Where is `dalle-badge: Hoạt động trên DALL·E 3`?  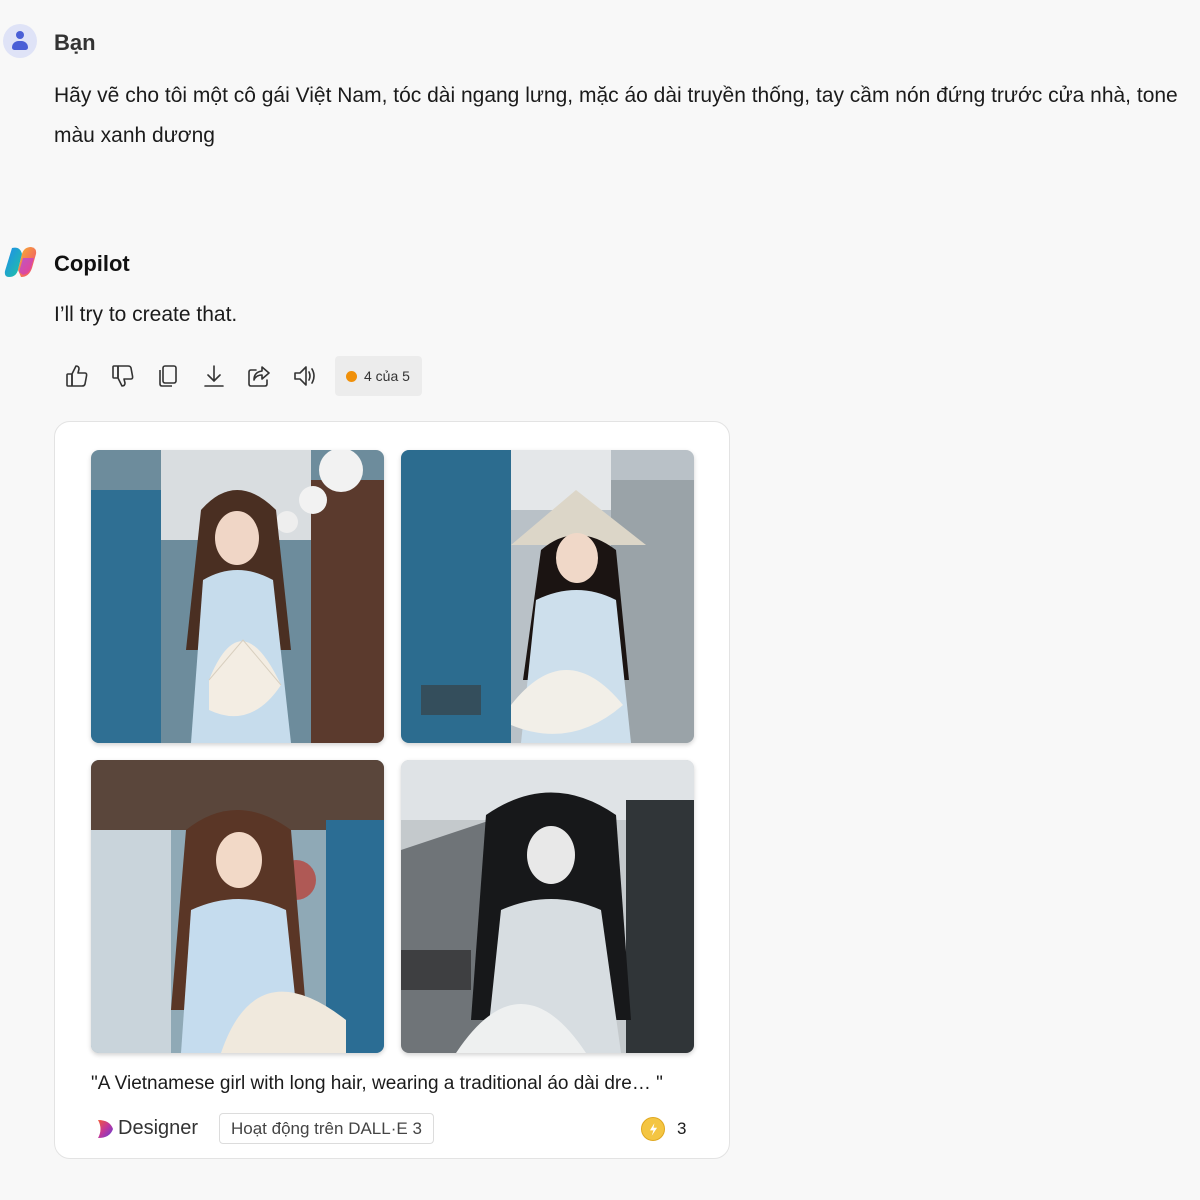 dalle-badge: Hoạt động trên DALL·E 3 is located at coordinates (326, 1128).